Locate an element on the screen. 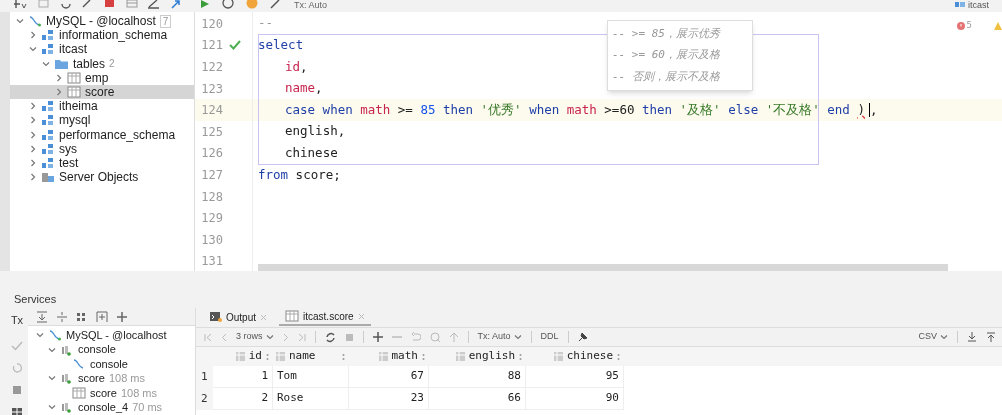  first-page-icon is located at coordinates (208, 337).